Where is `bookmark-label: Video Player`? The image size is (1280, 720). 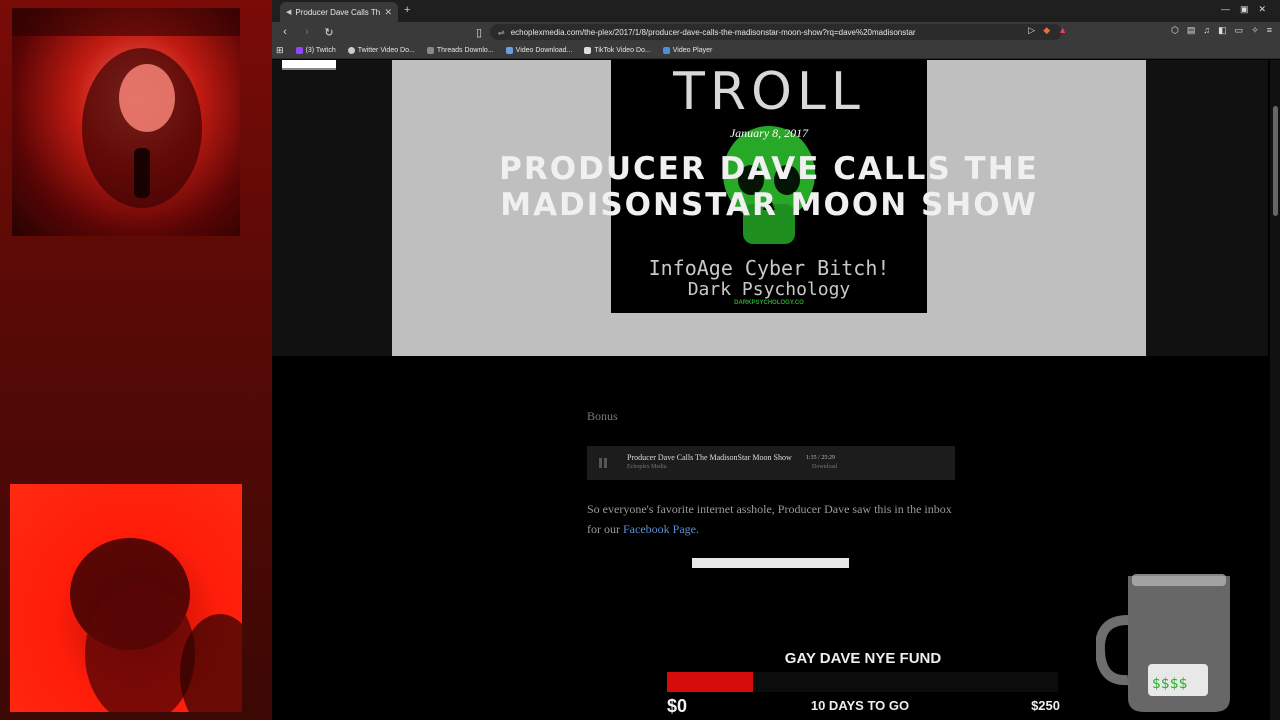 bookmark-label: Video Player is located at coordinates (692, 50).